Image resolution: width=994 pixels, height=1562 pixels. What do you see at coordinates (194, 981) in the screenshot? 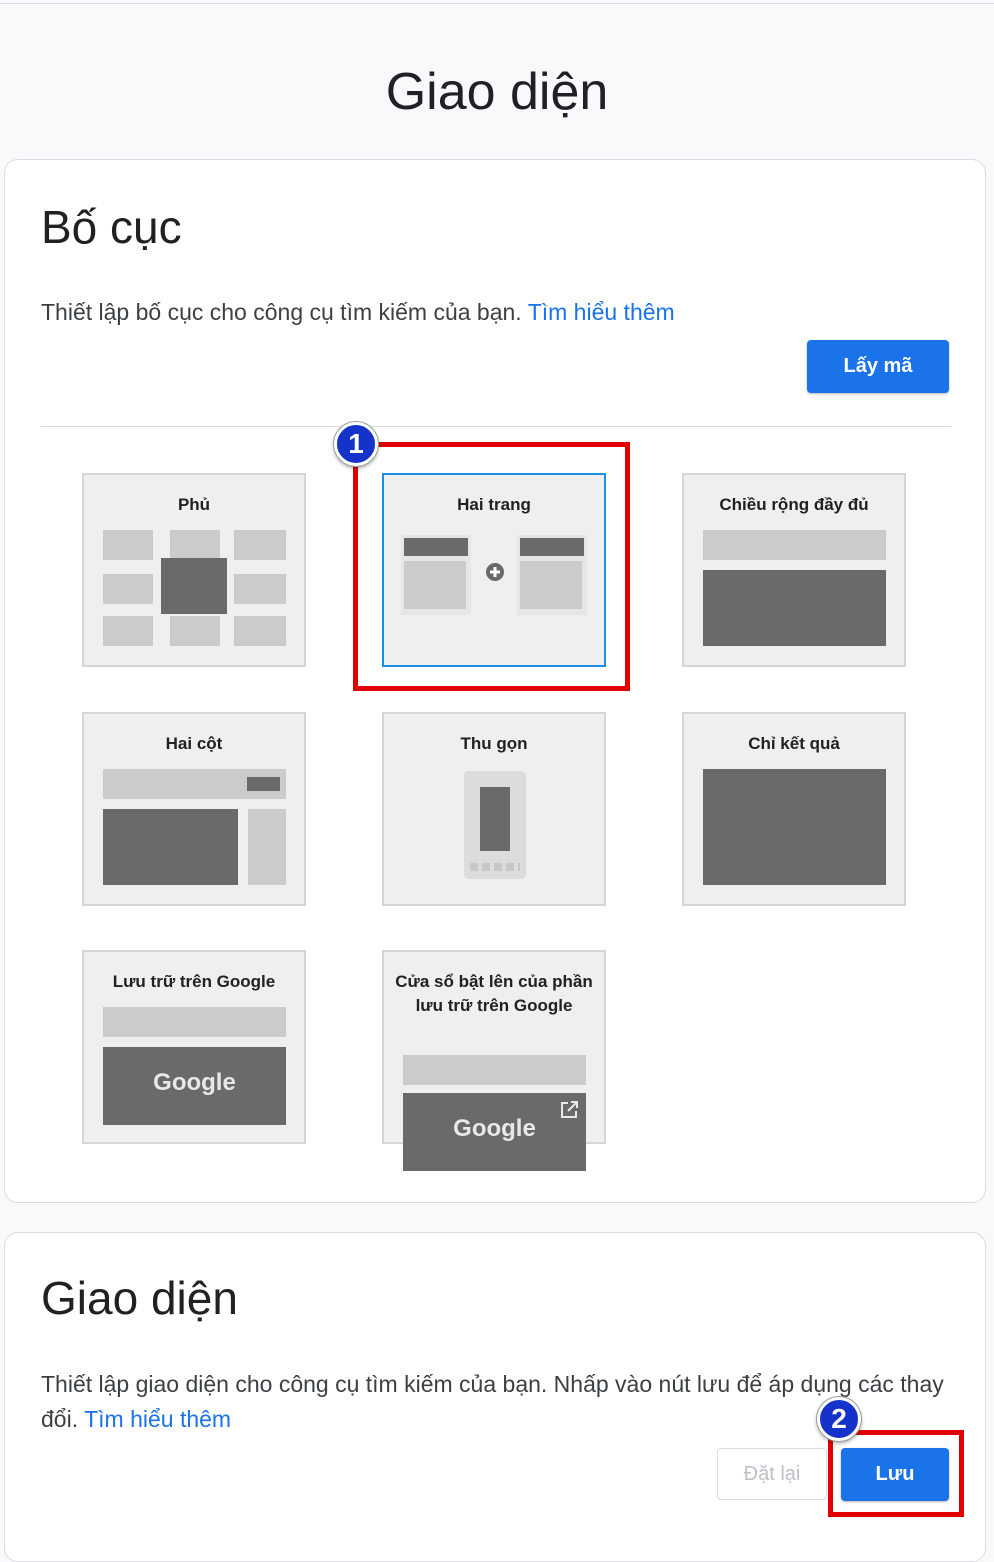
I see `layout-option-label: Lưu trữ trên Google` at bounding box center [194, 981].